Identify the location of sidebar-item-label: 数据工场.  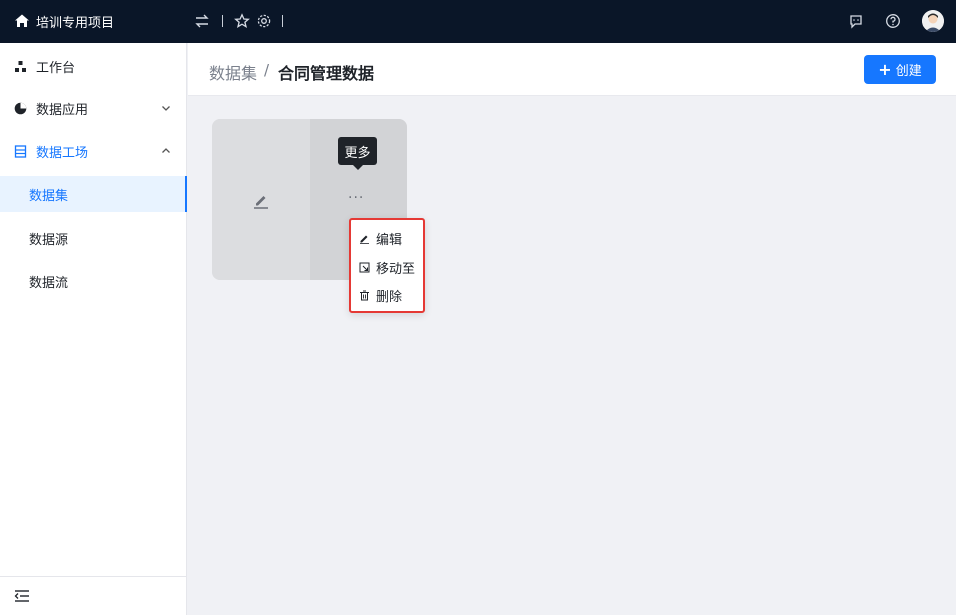
(62, 153).